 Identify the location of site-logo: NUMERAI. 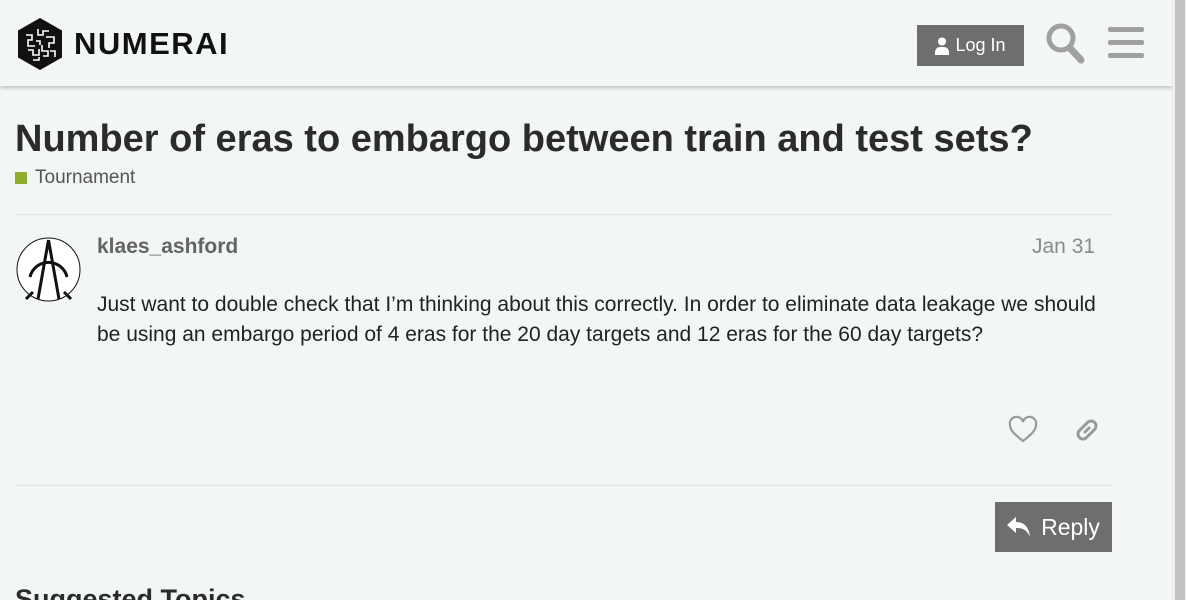
(122, 44).